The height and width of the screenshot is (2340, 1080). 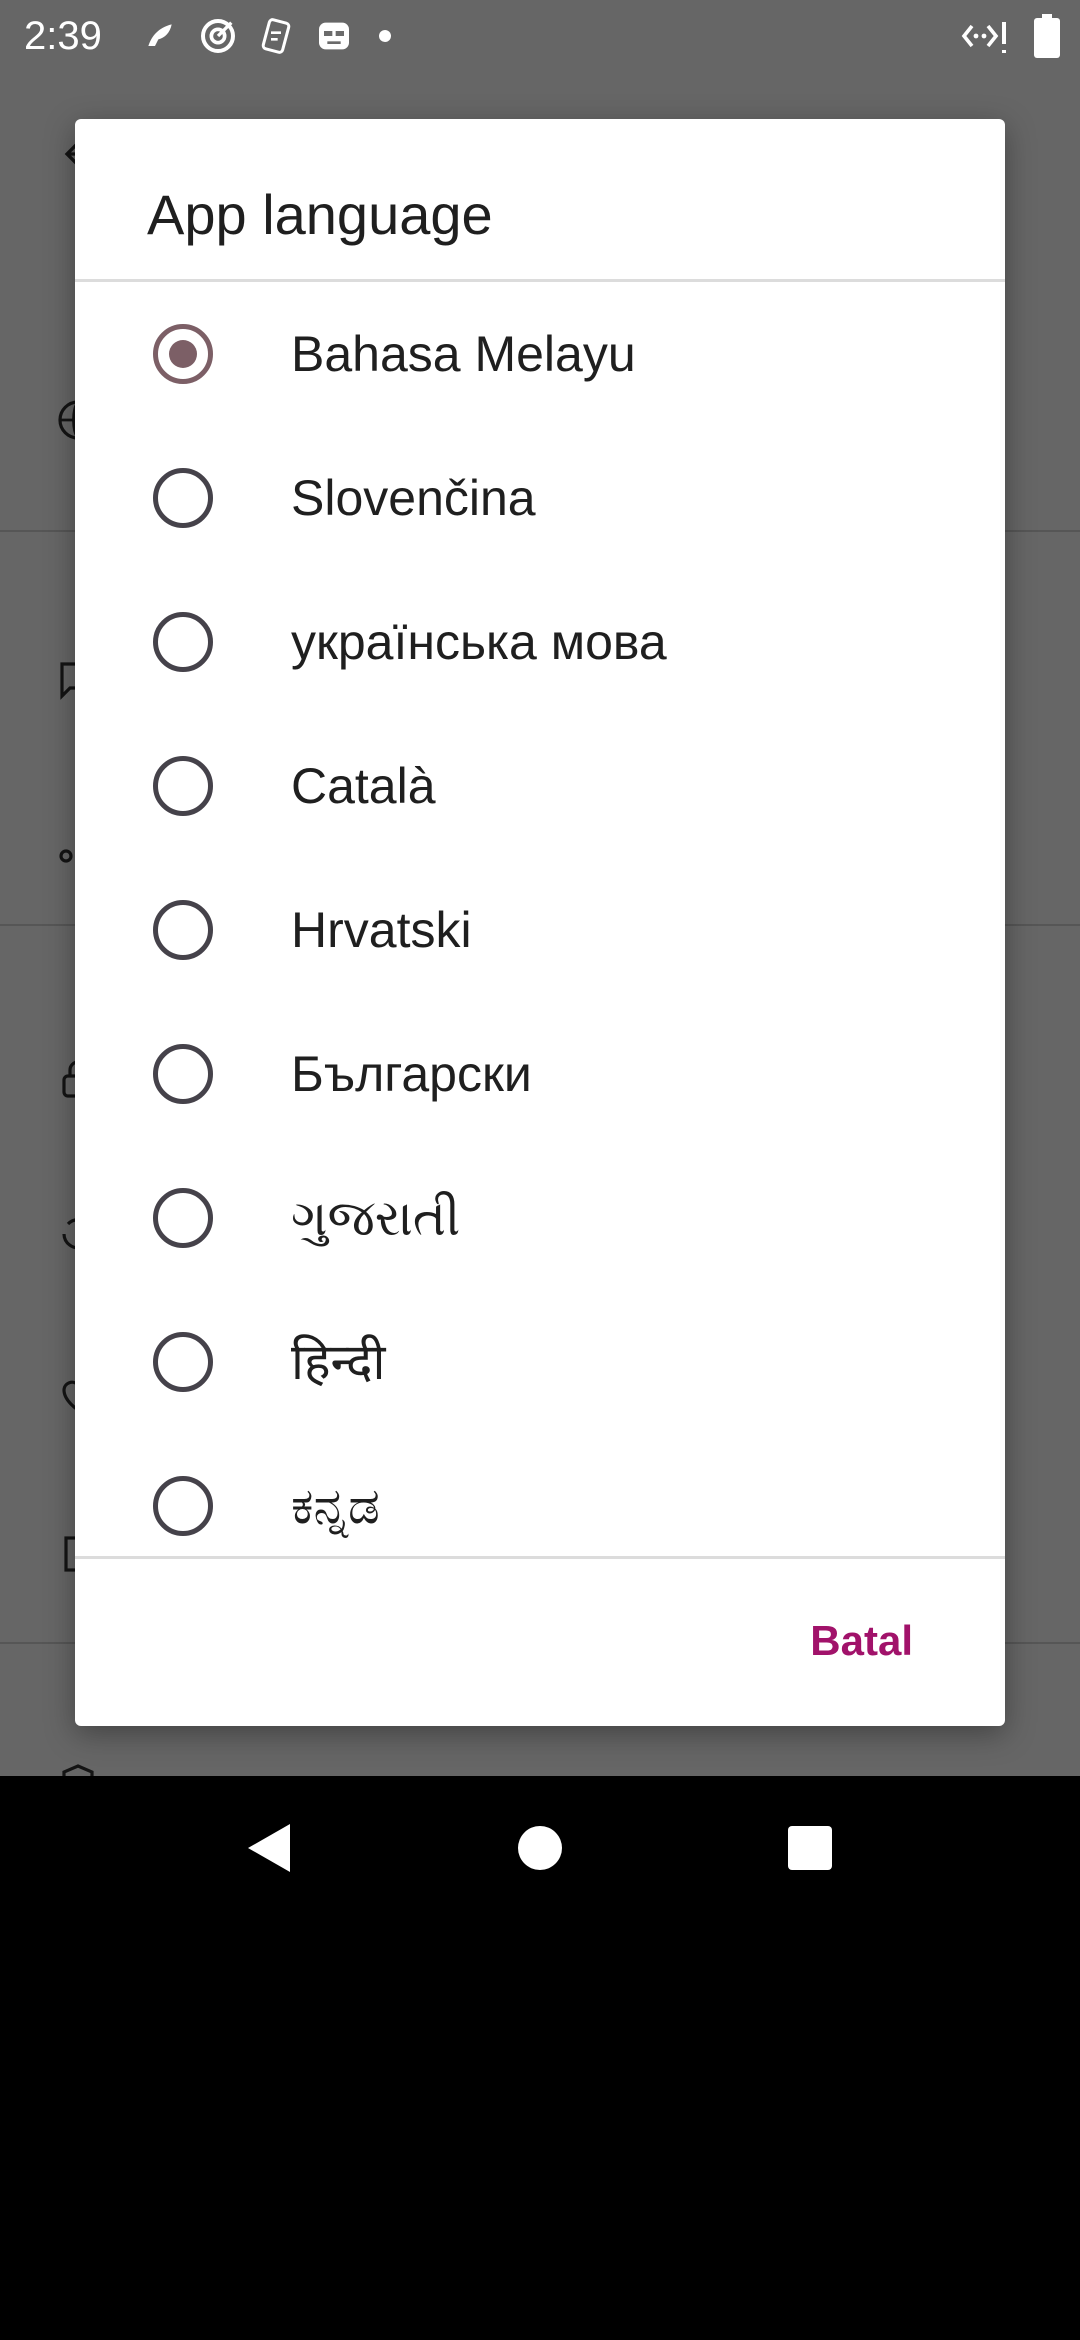 I want to click on option-label: ગુજરાતી, so click(x=376, y=1218).